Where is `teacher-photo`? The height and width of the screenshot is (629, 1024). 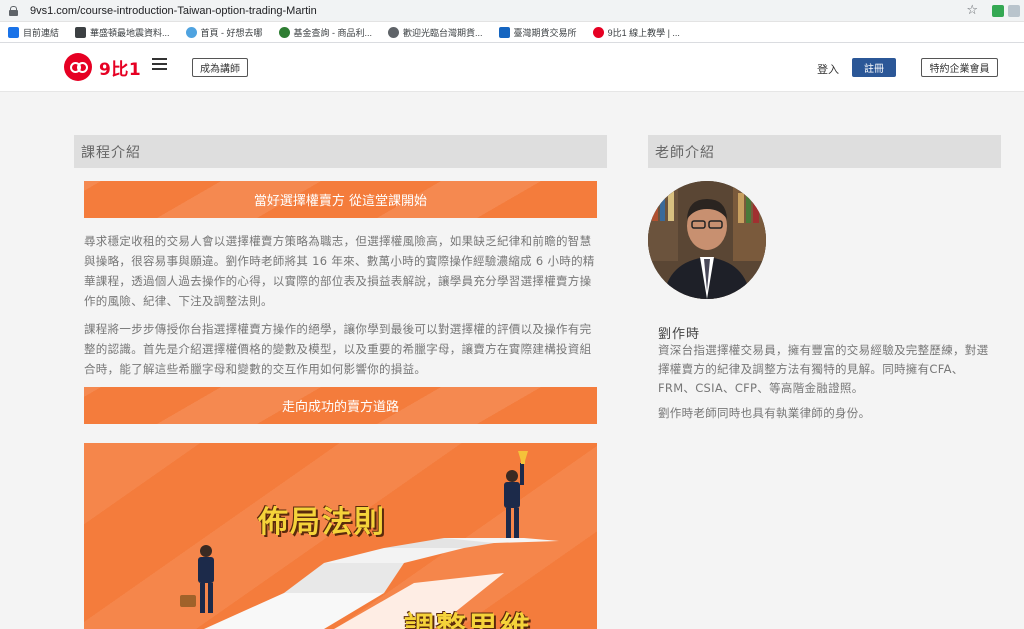 teacher-photo is located at coordinates (707, 240).